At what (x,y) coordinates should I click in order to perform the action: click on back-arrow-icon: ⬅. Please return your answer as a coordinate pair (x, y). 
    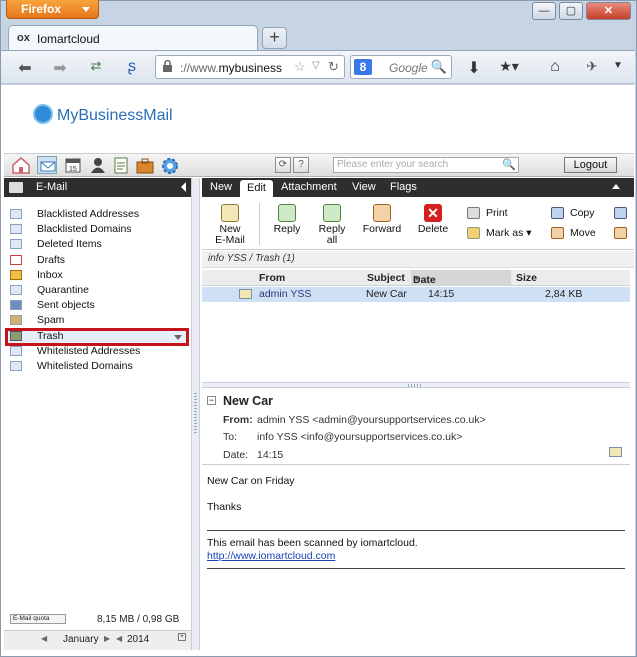
    Looking at the image, I should click on (25, 68).